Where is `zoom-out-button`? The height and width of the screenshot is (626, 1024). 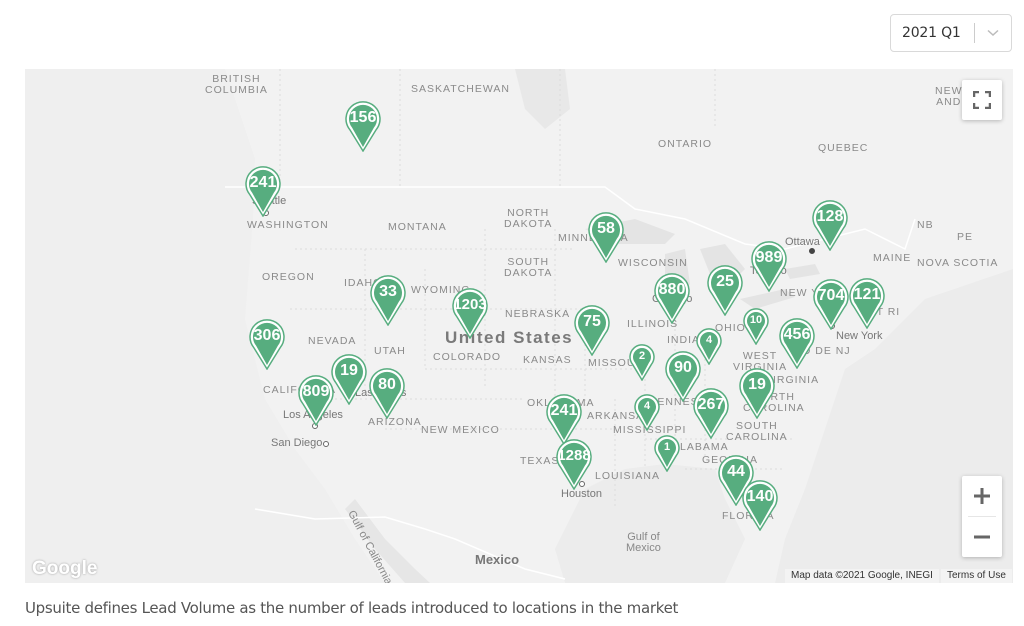
zoom-out-button is located at coordinates (982, 537).